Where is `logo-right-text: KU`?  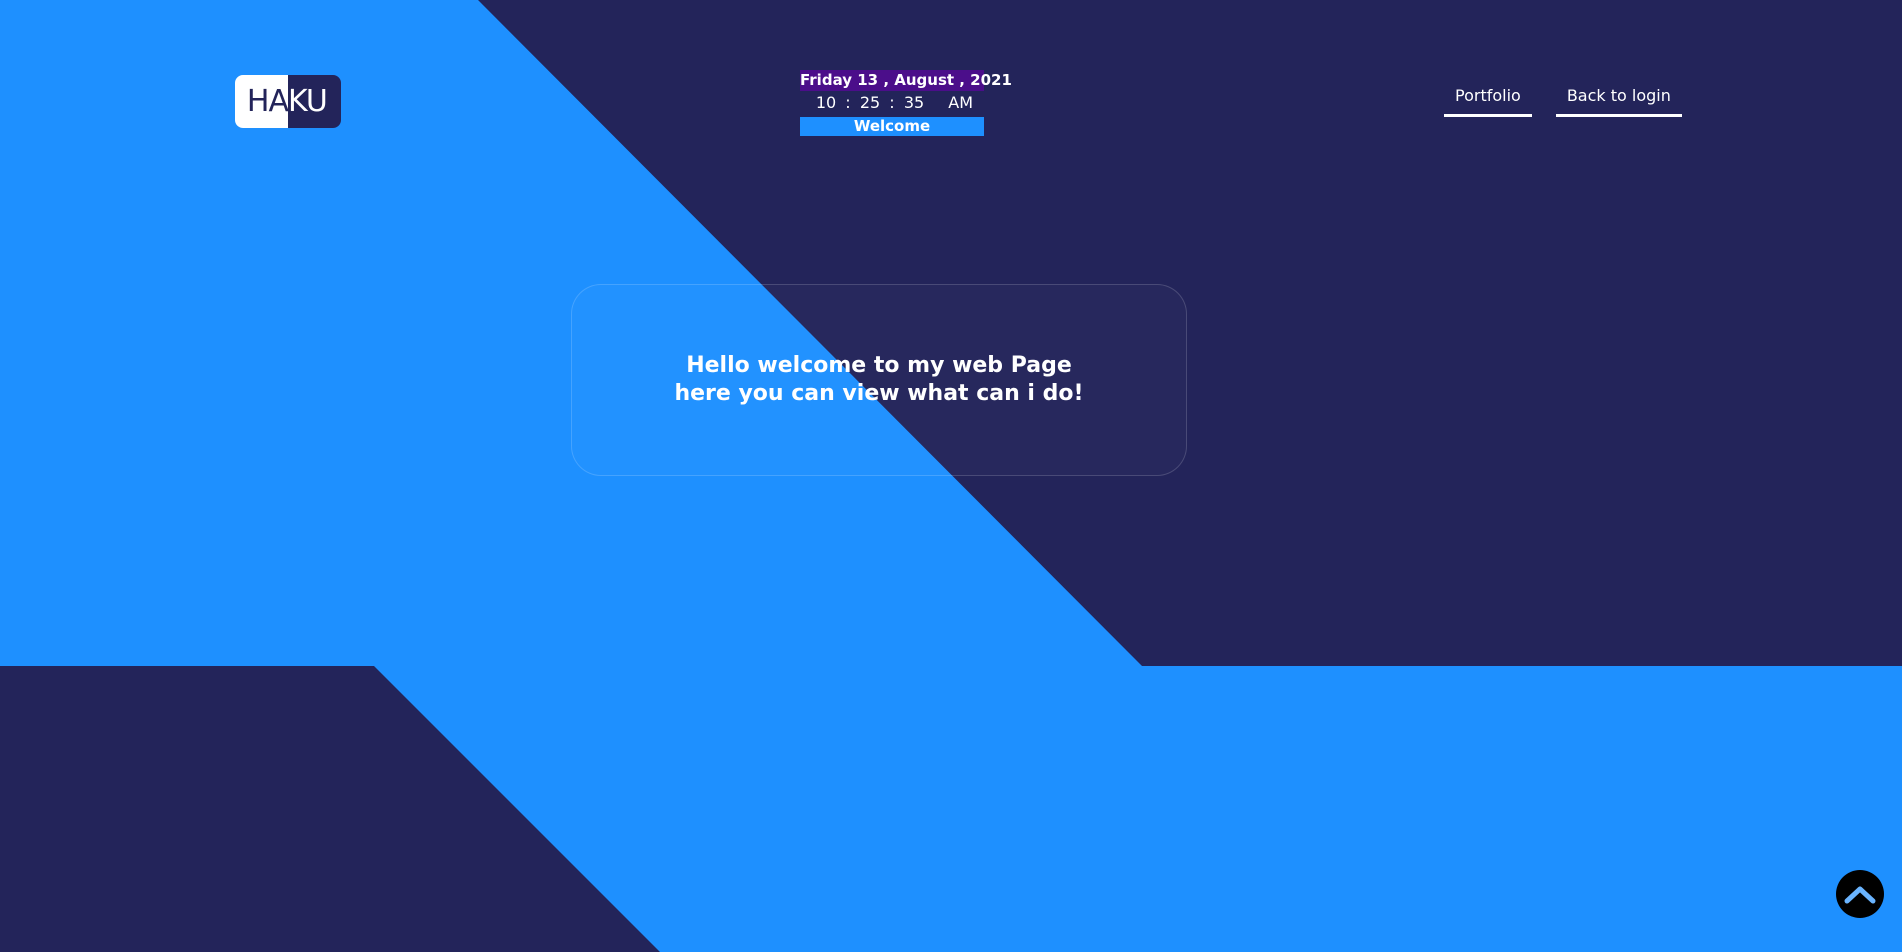 logo-right-text: KU is located at coordinates (314, 101).